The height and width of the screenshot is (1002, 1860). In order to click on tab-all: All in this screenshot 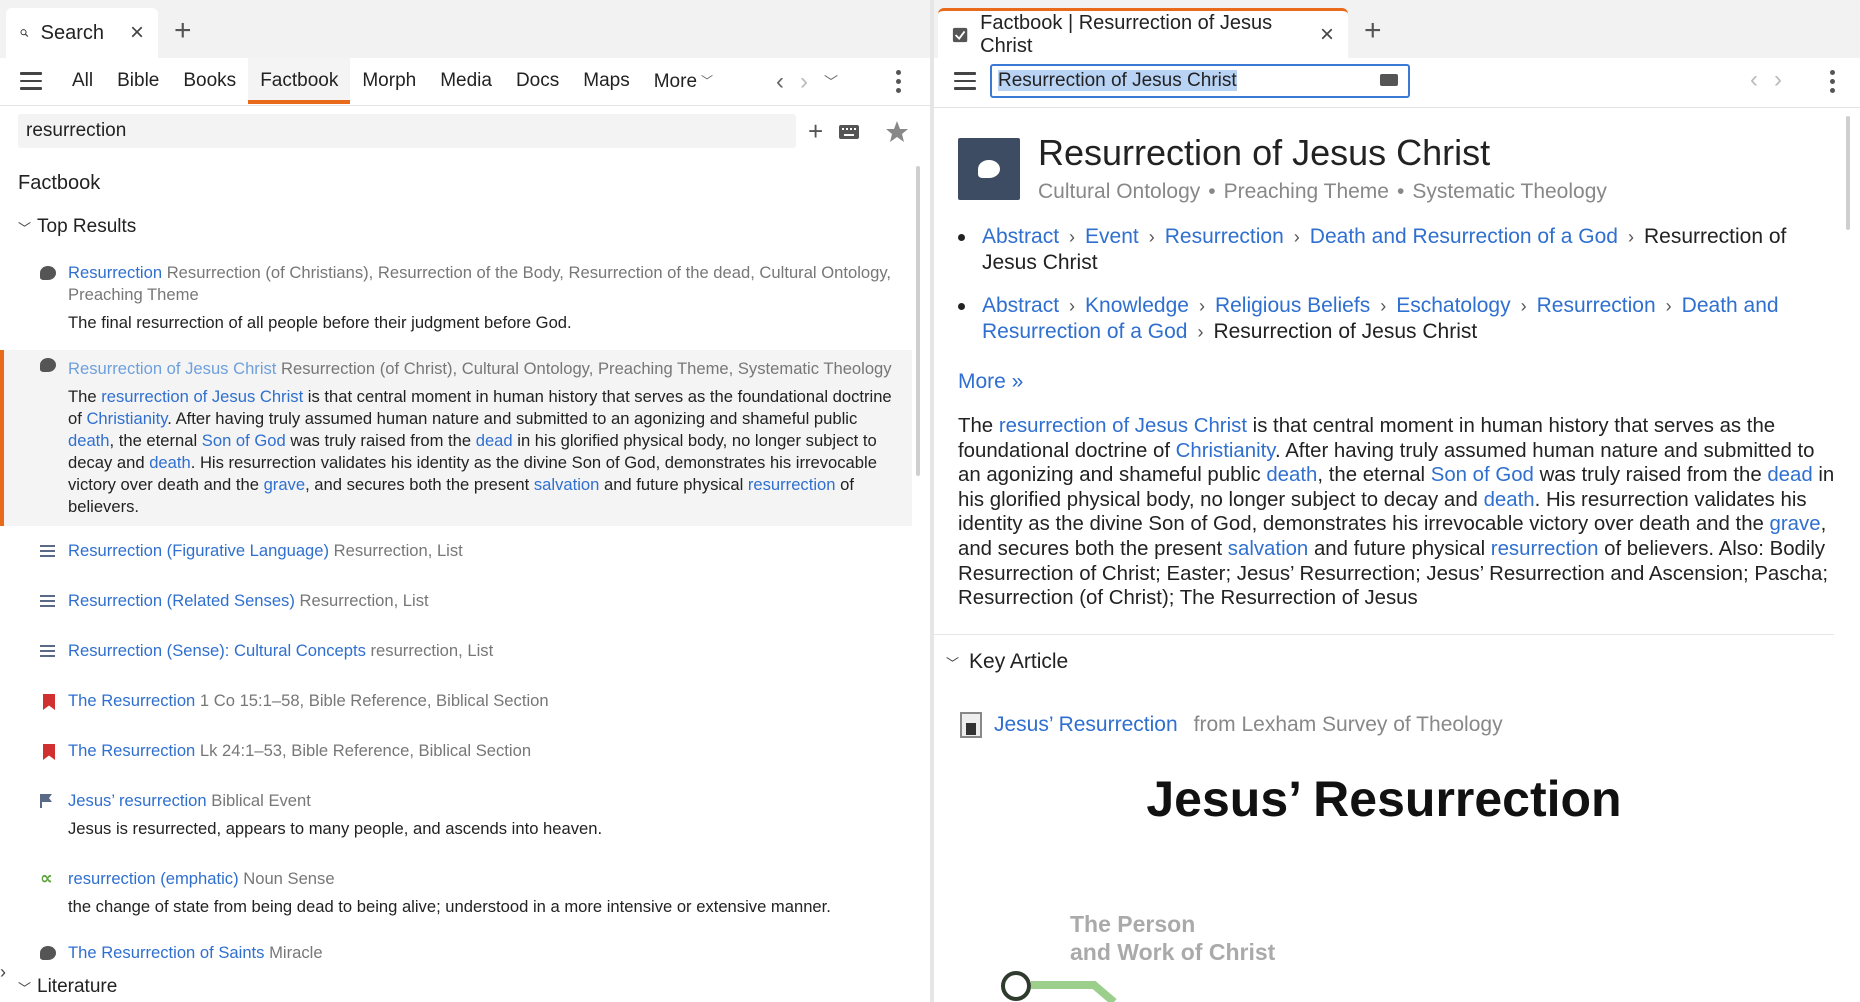, I will do `click(82, 81)`.